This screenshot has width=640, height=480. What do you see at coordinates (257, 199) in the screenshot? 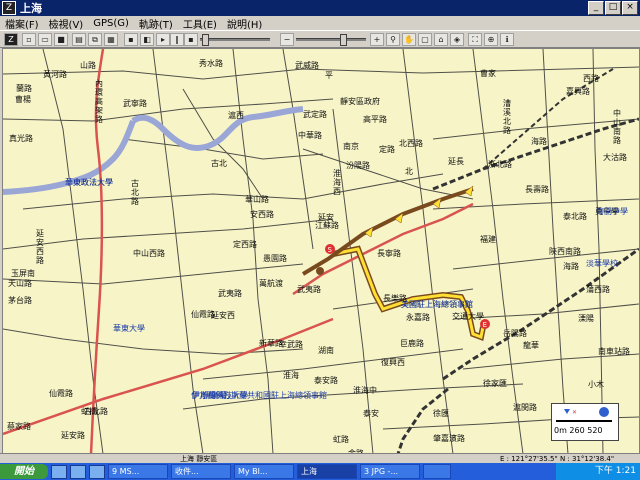
I see `street-label: 華山路` at bounding box center [257, 199].